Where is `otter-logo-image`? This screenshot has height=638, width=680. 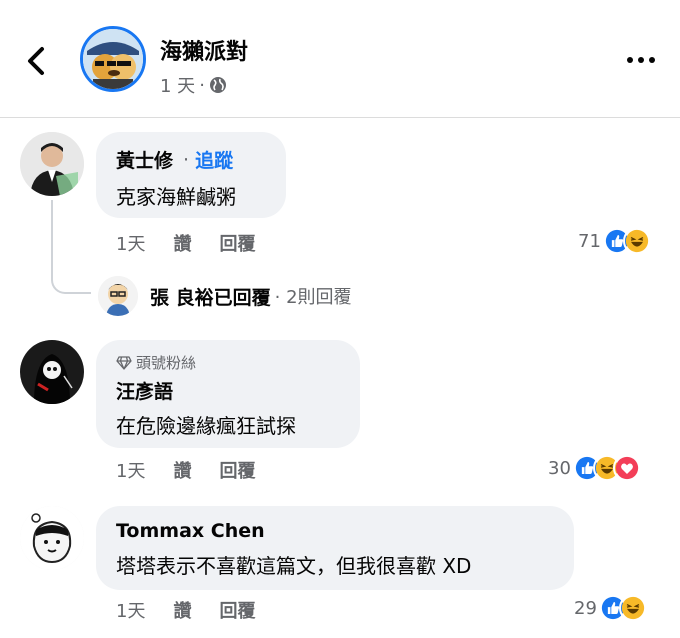 otter-logo-image is located at coordinates (113, 59).